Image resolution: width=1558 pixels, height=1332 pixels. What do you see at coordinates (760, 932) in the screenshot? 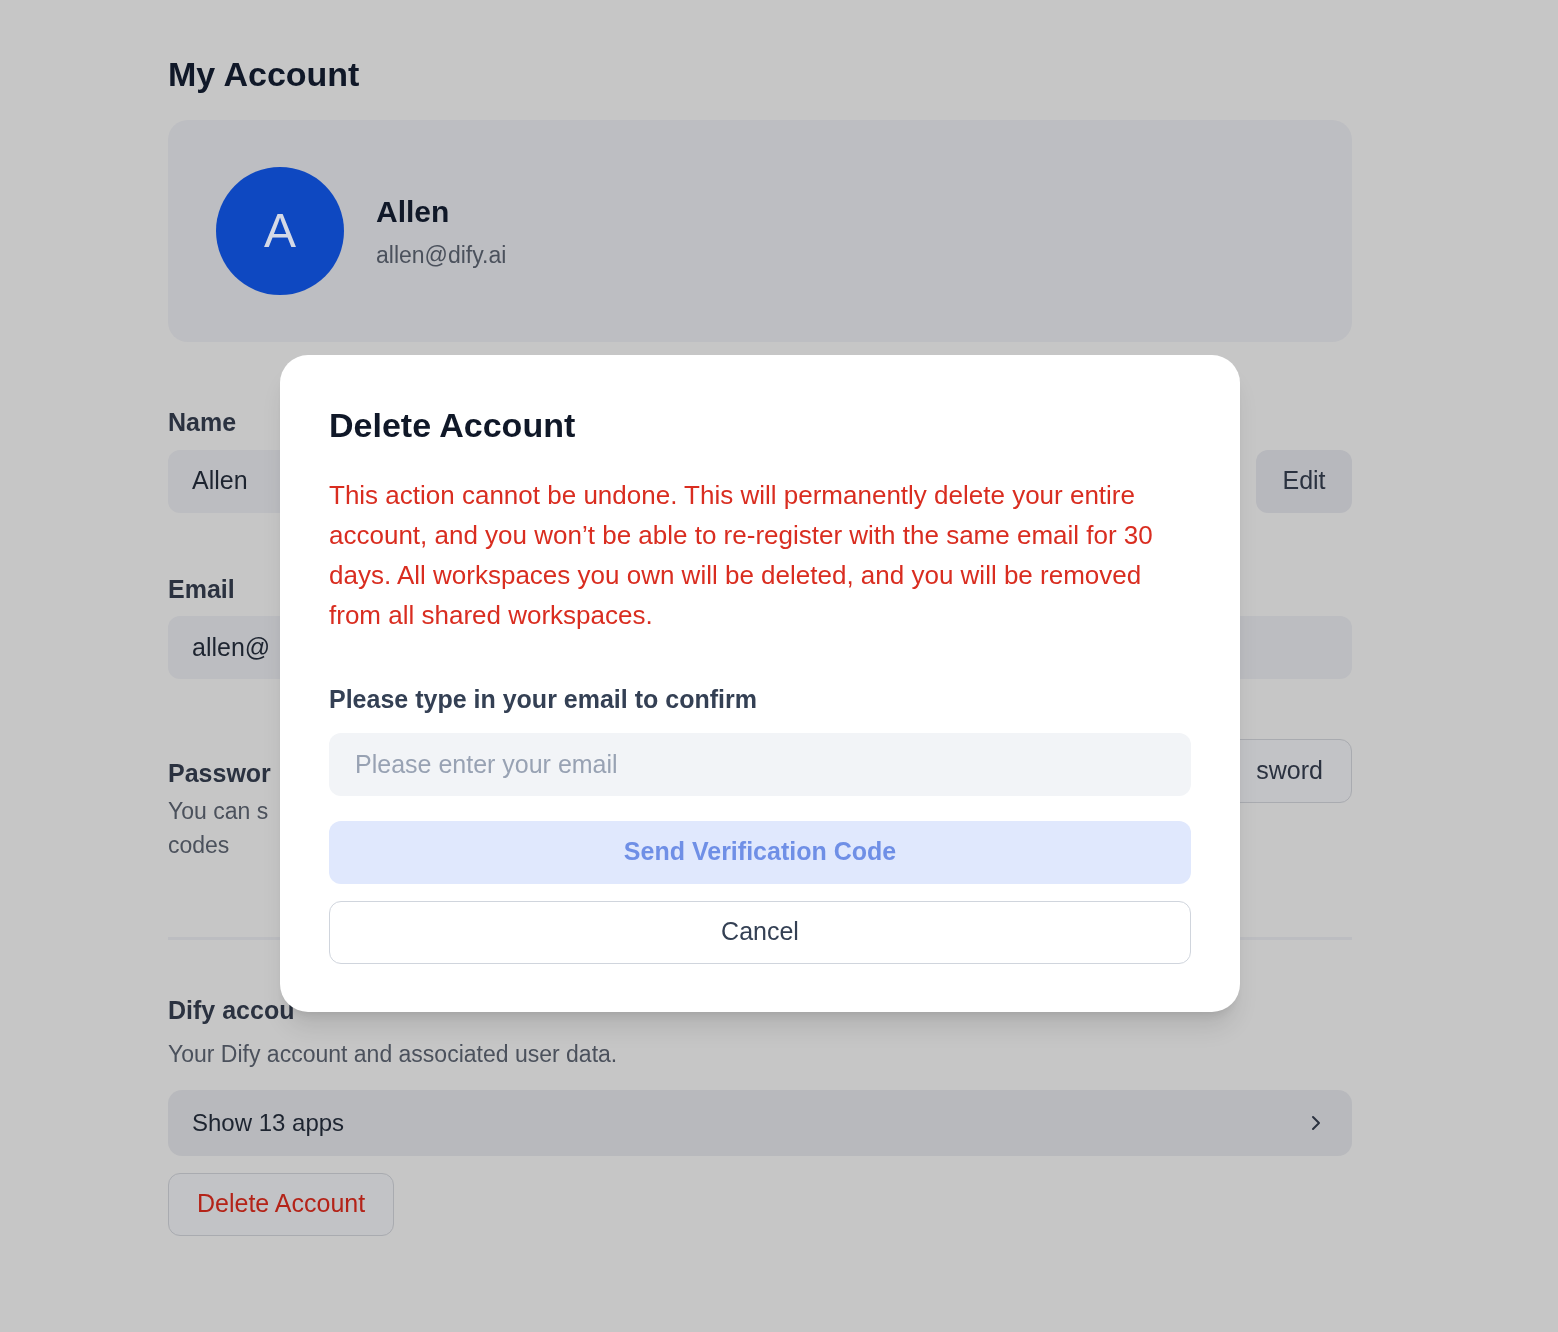
I see `cancel-button: Cancel` at bounding box center [760, 932].